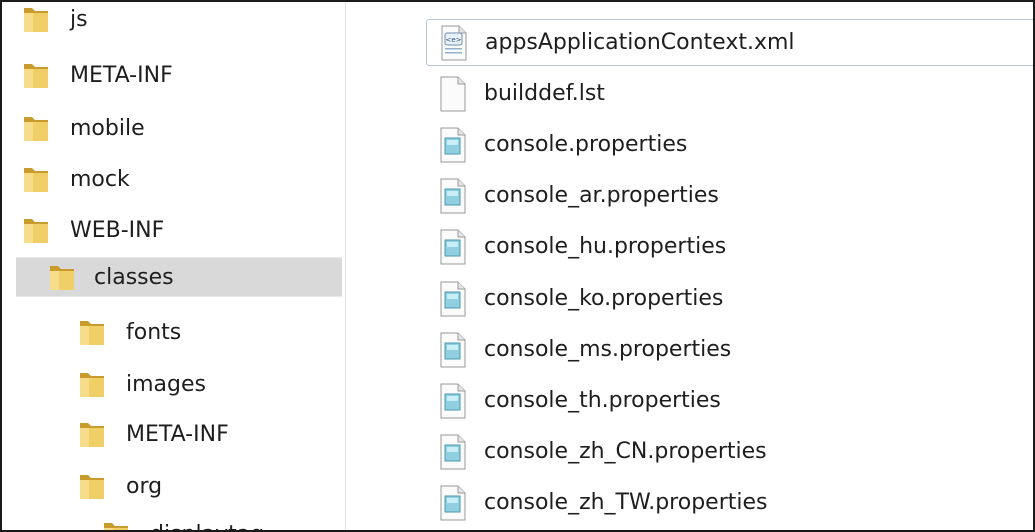 The image size is (1035, 532). I want to click on file-item-console-zh-tw: console_zh_TW.properties, so click(729, 502).